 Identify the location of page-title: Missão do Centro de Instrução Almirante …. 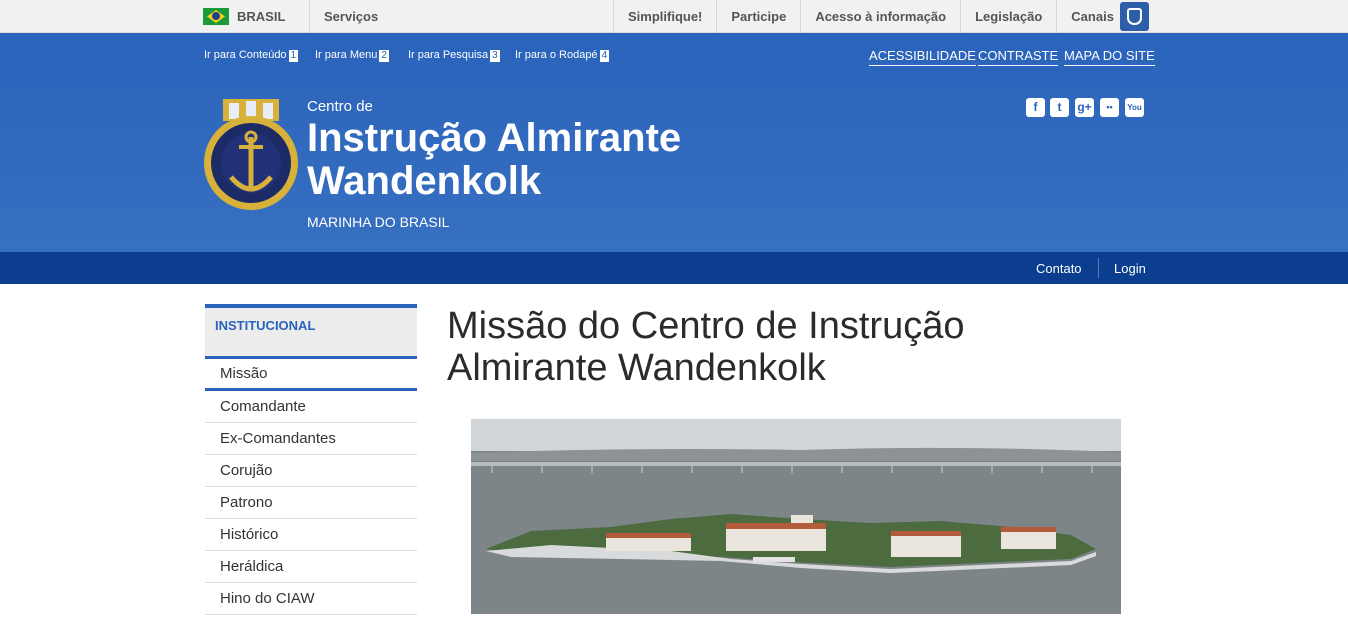
(706, 347).